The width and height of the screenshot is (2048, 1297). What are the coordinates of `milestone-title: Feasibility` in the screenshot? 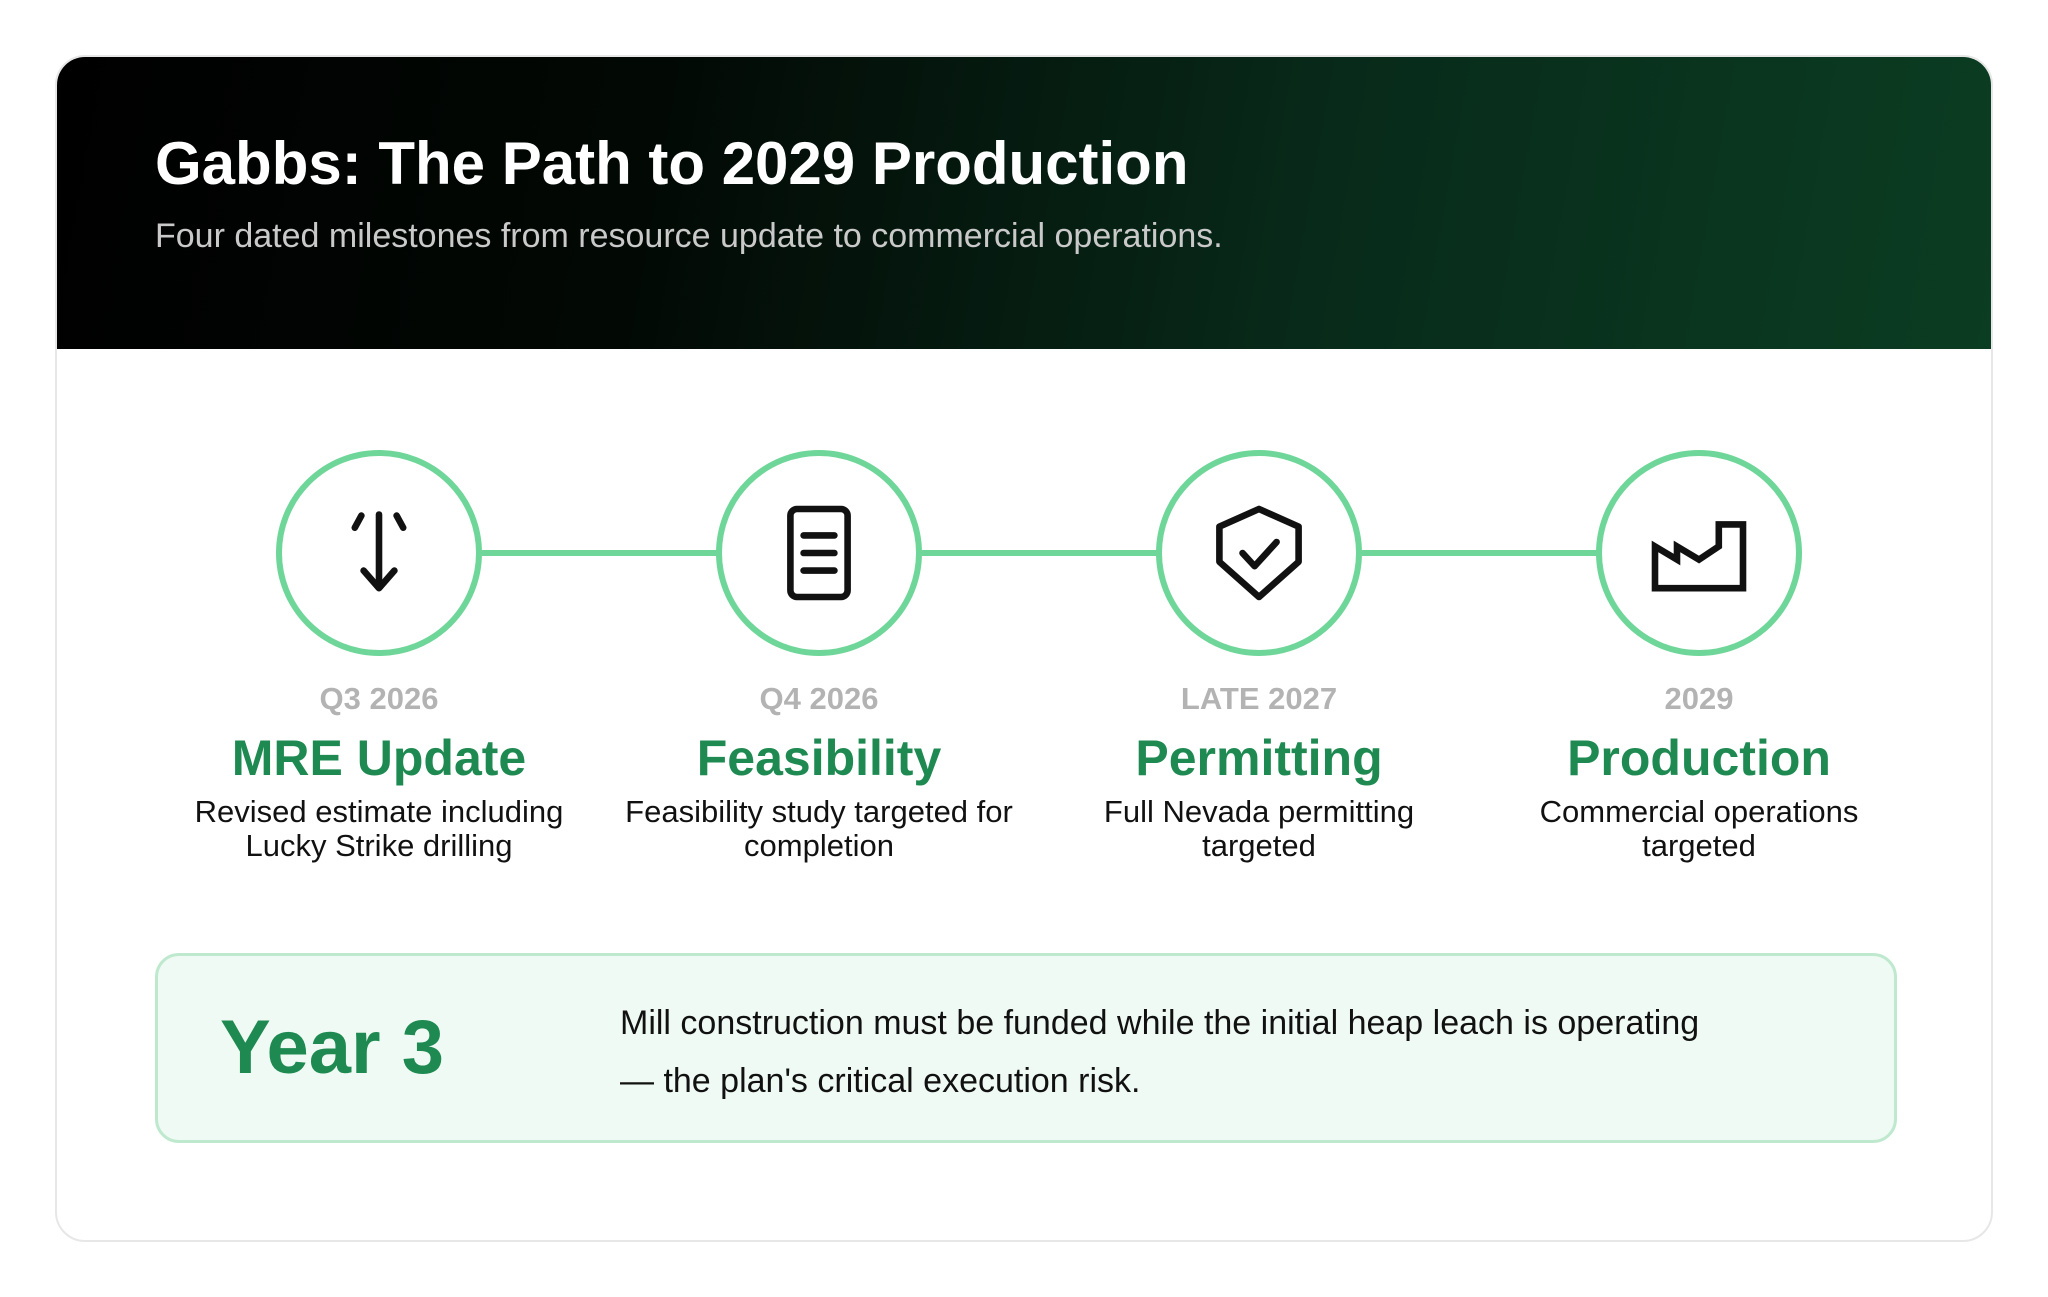 It's located at (819, 758).